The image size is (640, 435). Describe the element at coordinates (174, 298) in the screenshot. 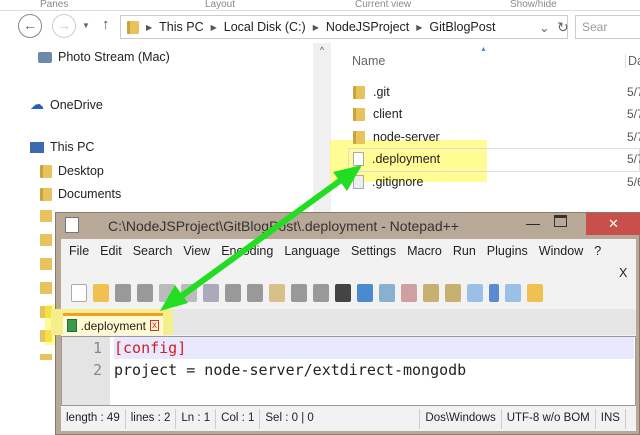

I see `arrowhead-bottom` at that location.